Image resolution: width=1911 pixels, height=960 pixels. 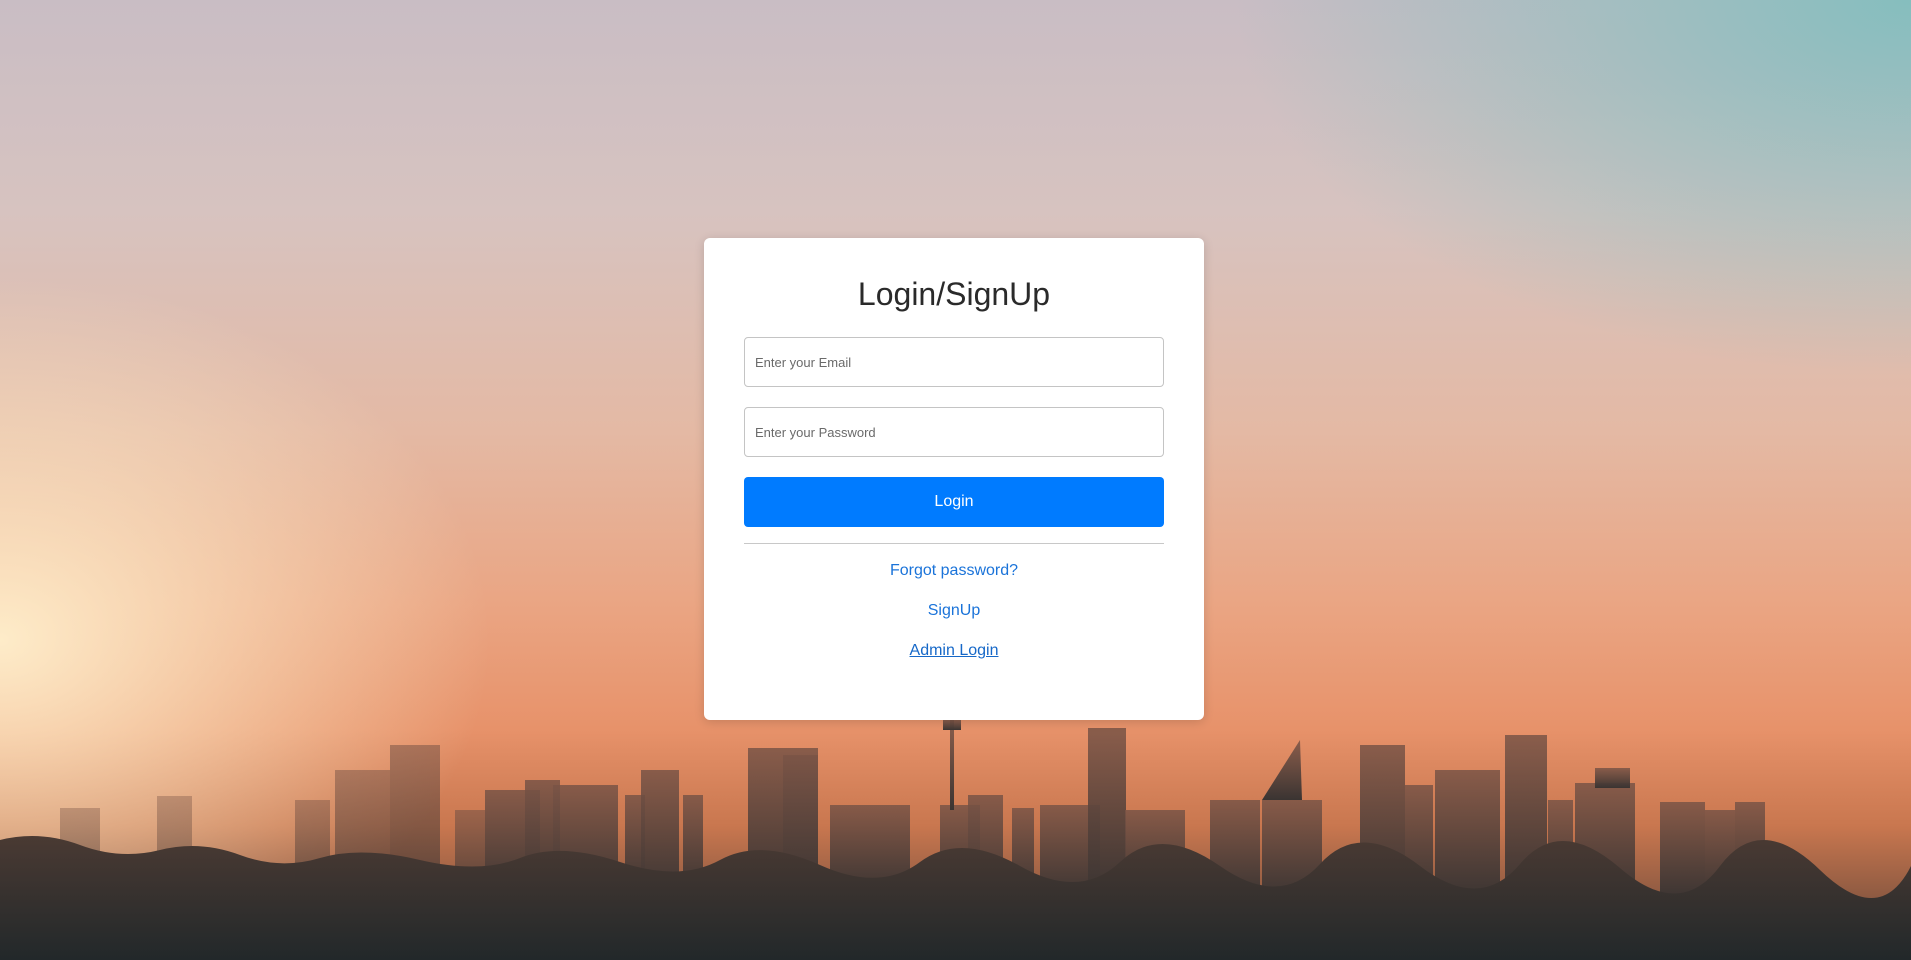 What do you see at coordinates (954, 543) in the screenshot?
I see `divider` at bounding box center [954, 543].